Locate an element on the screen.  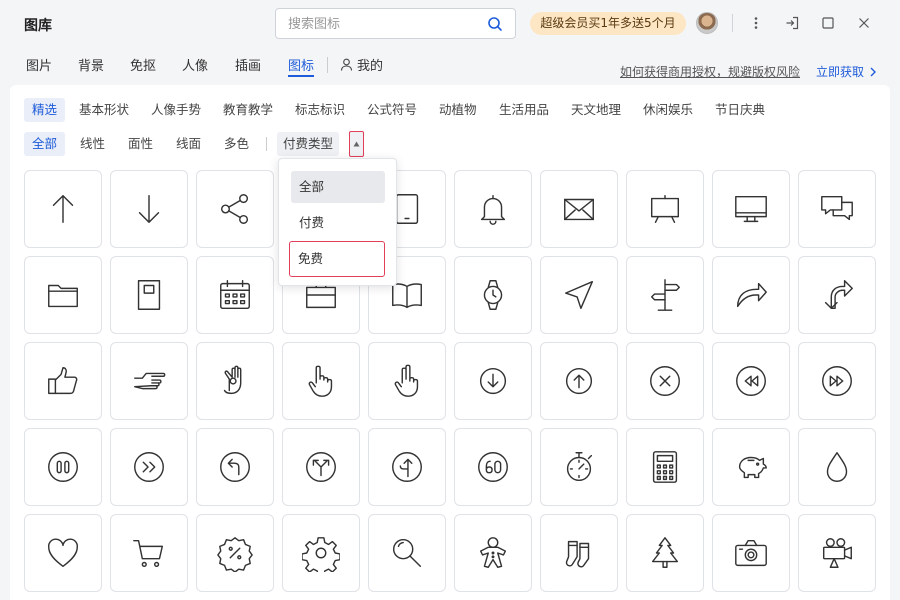
tab-backgrounds: 背景 is located at coordinates (91, 64).